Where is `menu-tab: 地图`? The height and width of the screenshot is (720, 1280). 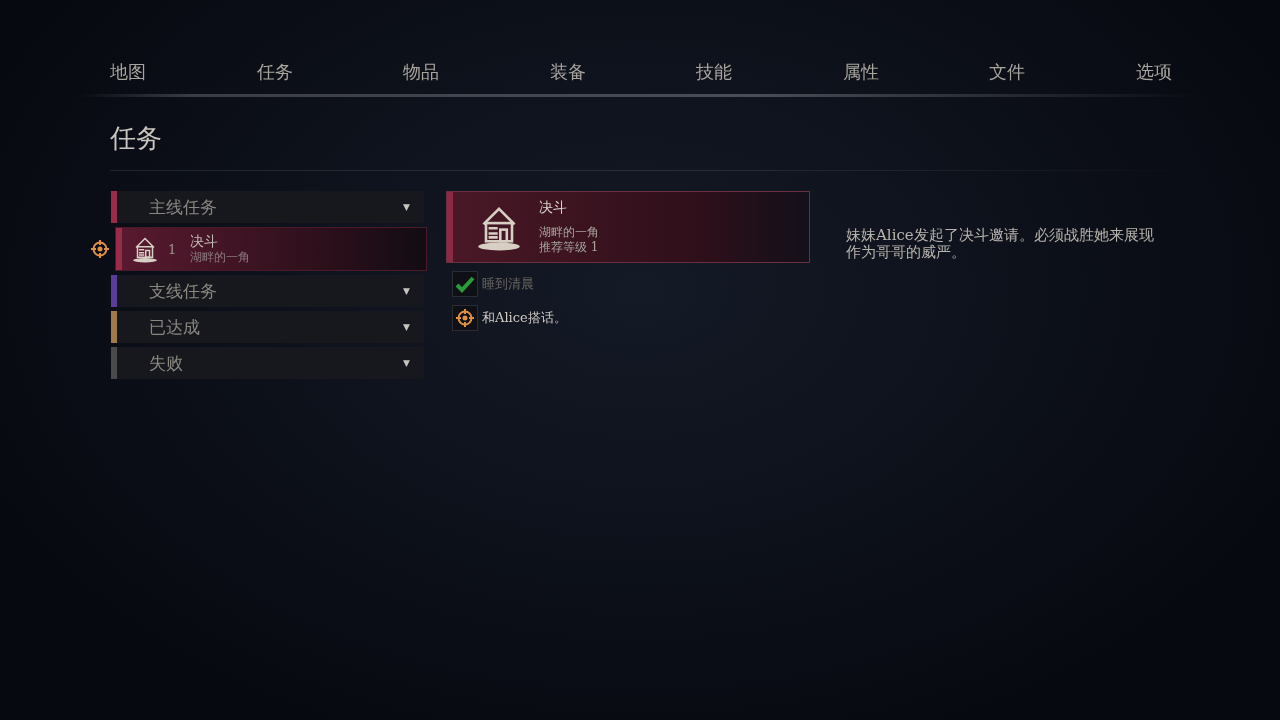
menu-tab: 地图 is located at coordinates (128, 72).